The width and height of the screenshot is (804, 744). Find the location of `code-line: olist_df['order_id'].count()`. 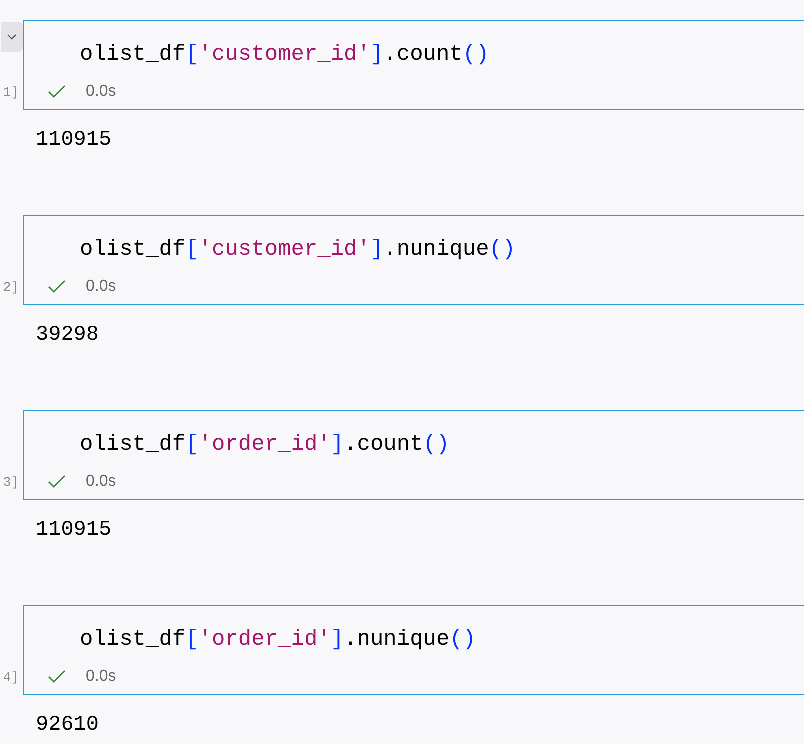

code-line: olist_df['order_id'].count() is located at coordinates (265, 445).